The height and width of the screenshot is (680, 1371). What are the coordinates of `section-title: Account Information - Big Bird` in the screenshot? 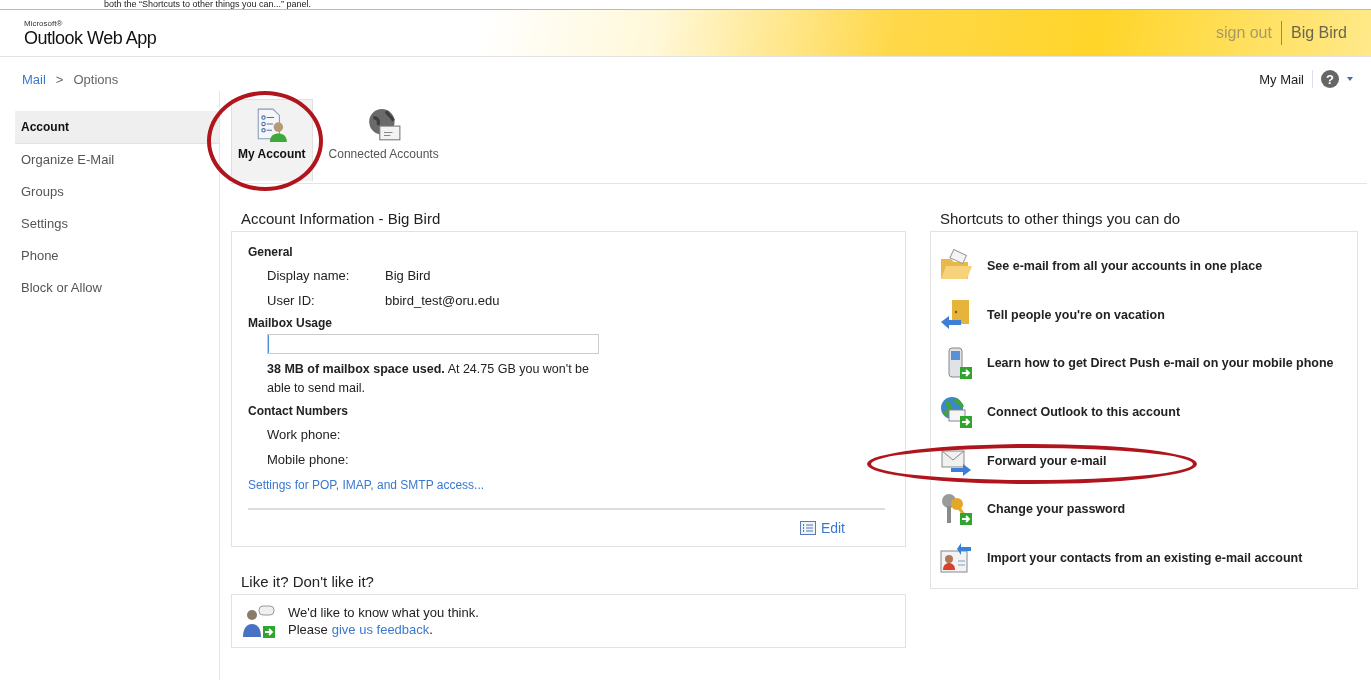 It's located at (341, 218).